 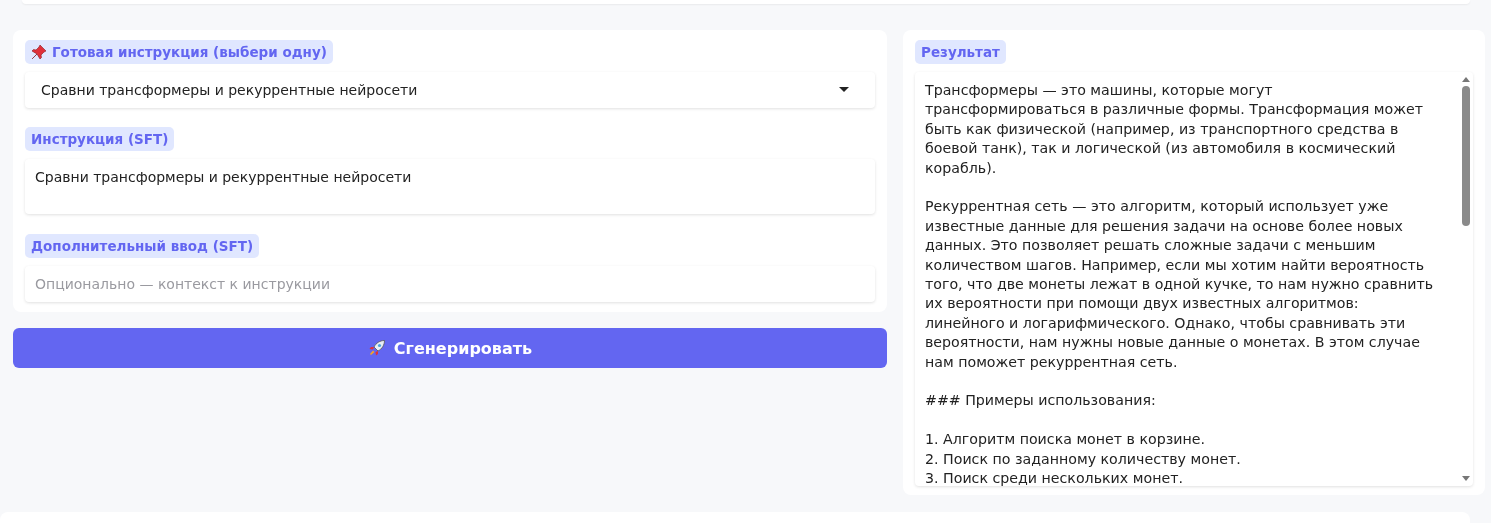 I want to click on result-paragraph: 2. Поиск по заданному количеству монет., so click(x=1083, y=459).